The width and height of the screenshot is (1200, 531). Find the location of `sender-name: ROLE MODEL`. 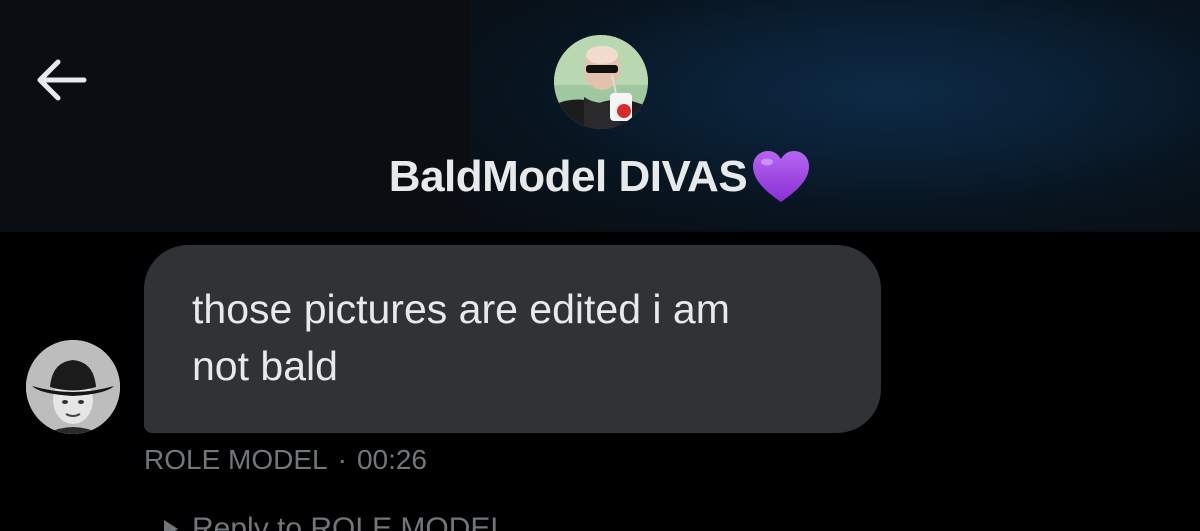

sender-name: ROLE MODEL is located at coordinates (236, 460).